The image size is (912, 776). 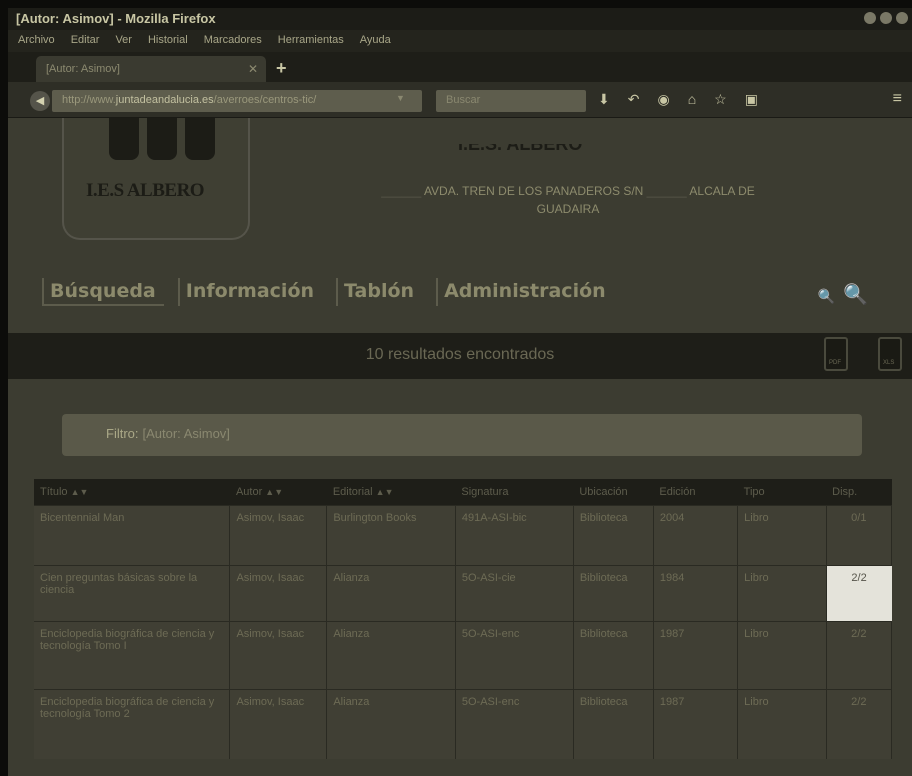 What do you see at coordinates (233, 41) in the screenshot?
I see `menu-marcadores: Marcadores` at bounding box center [233, 41].